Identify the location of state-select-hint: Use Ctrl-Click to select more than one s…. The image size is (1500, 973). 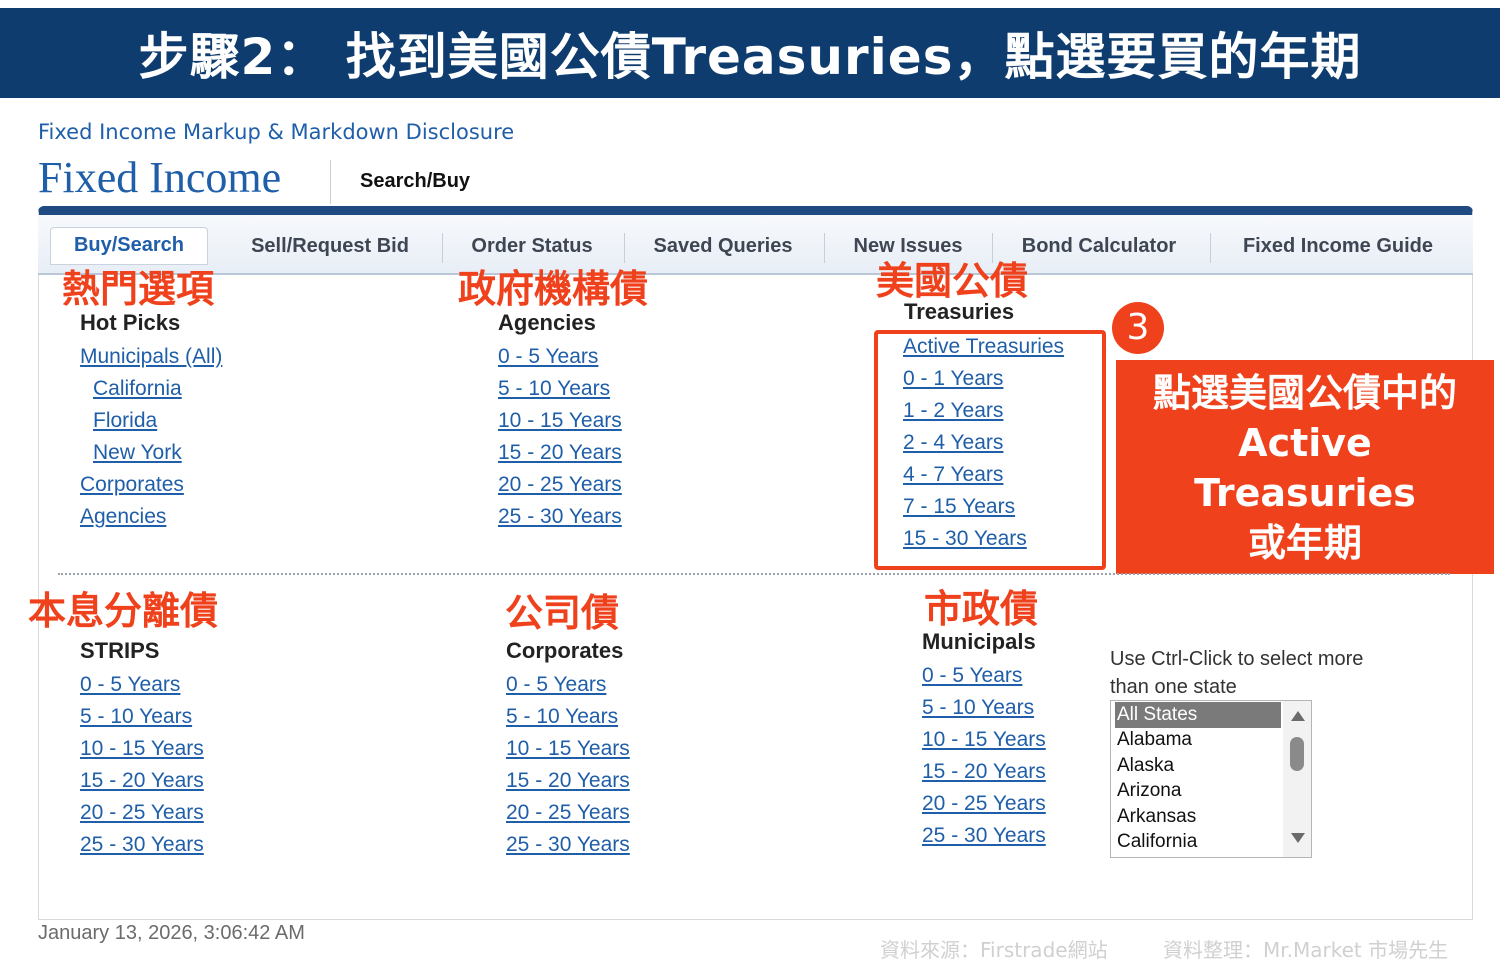
(1236, 673).